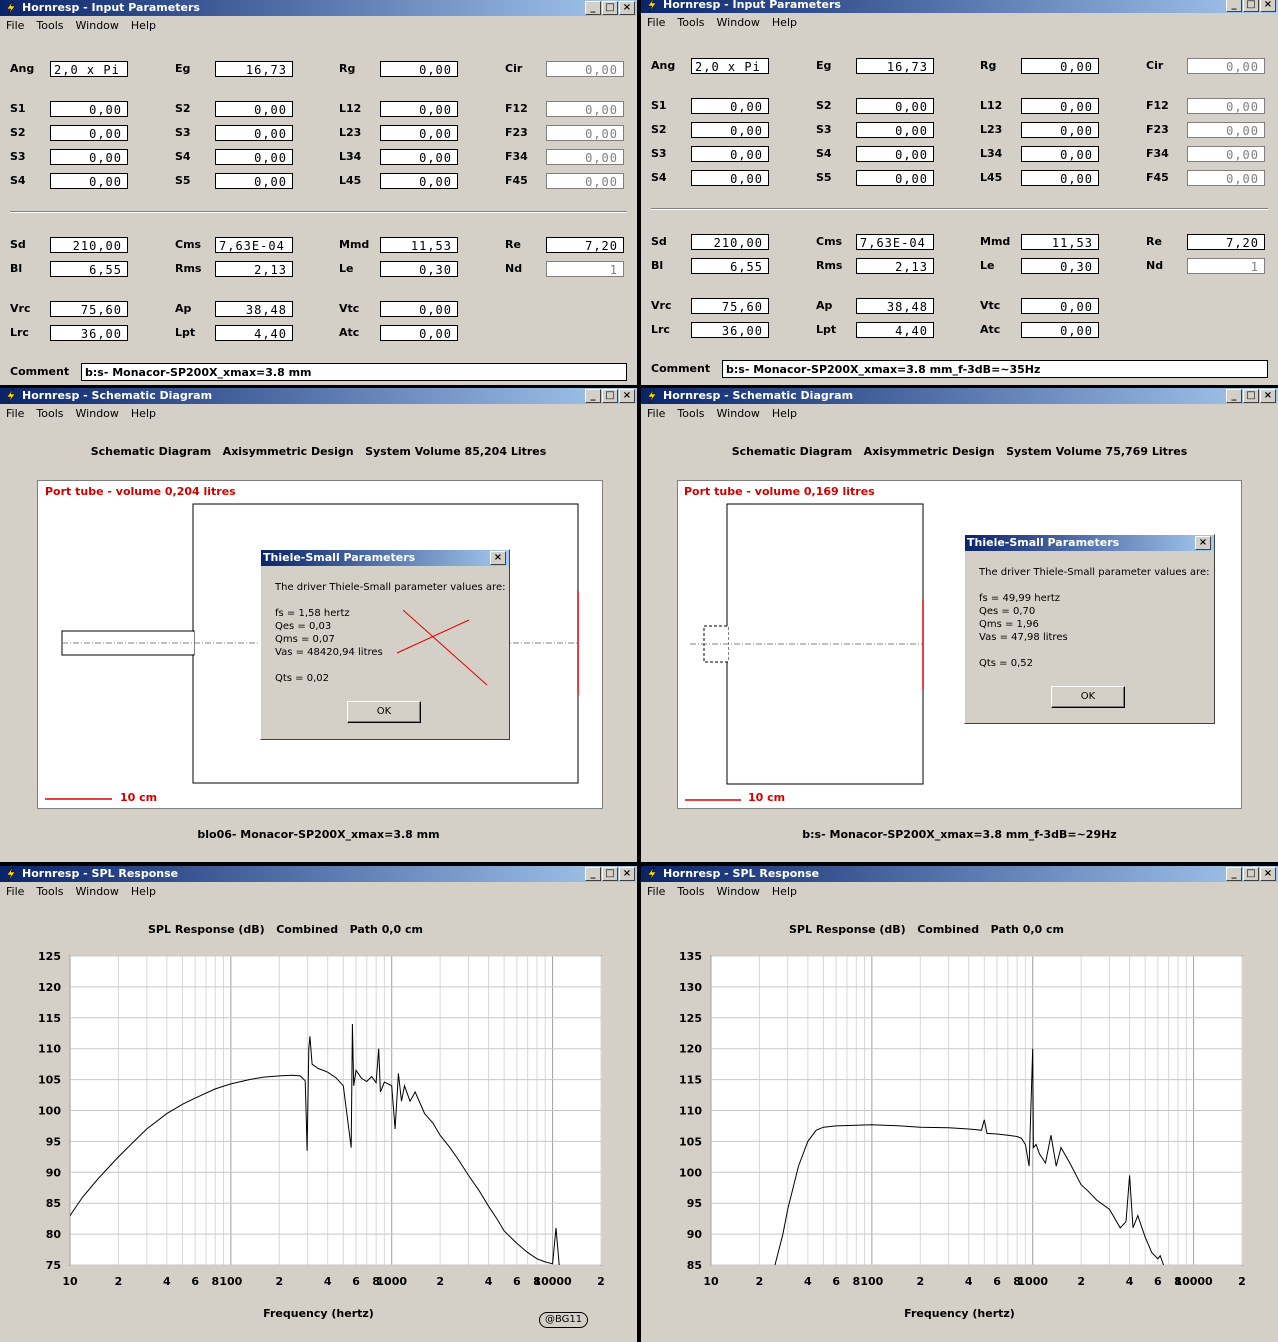 This screenshot has height=1342, width=1278. I want to click on comment-field: b:s- Monacor-SP200X_xmax=3.8 mm, so click(354, 372).